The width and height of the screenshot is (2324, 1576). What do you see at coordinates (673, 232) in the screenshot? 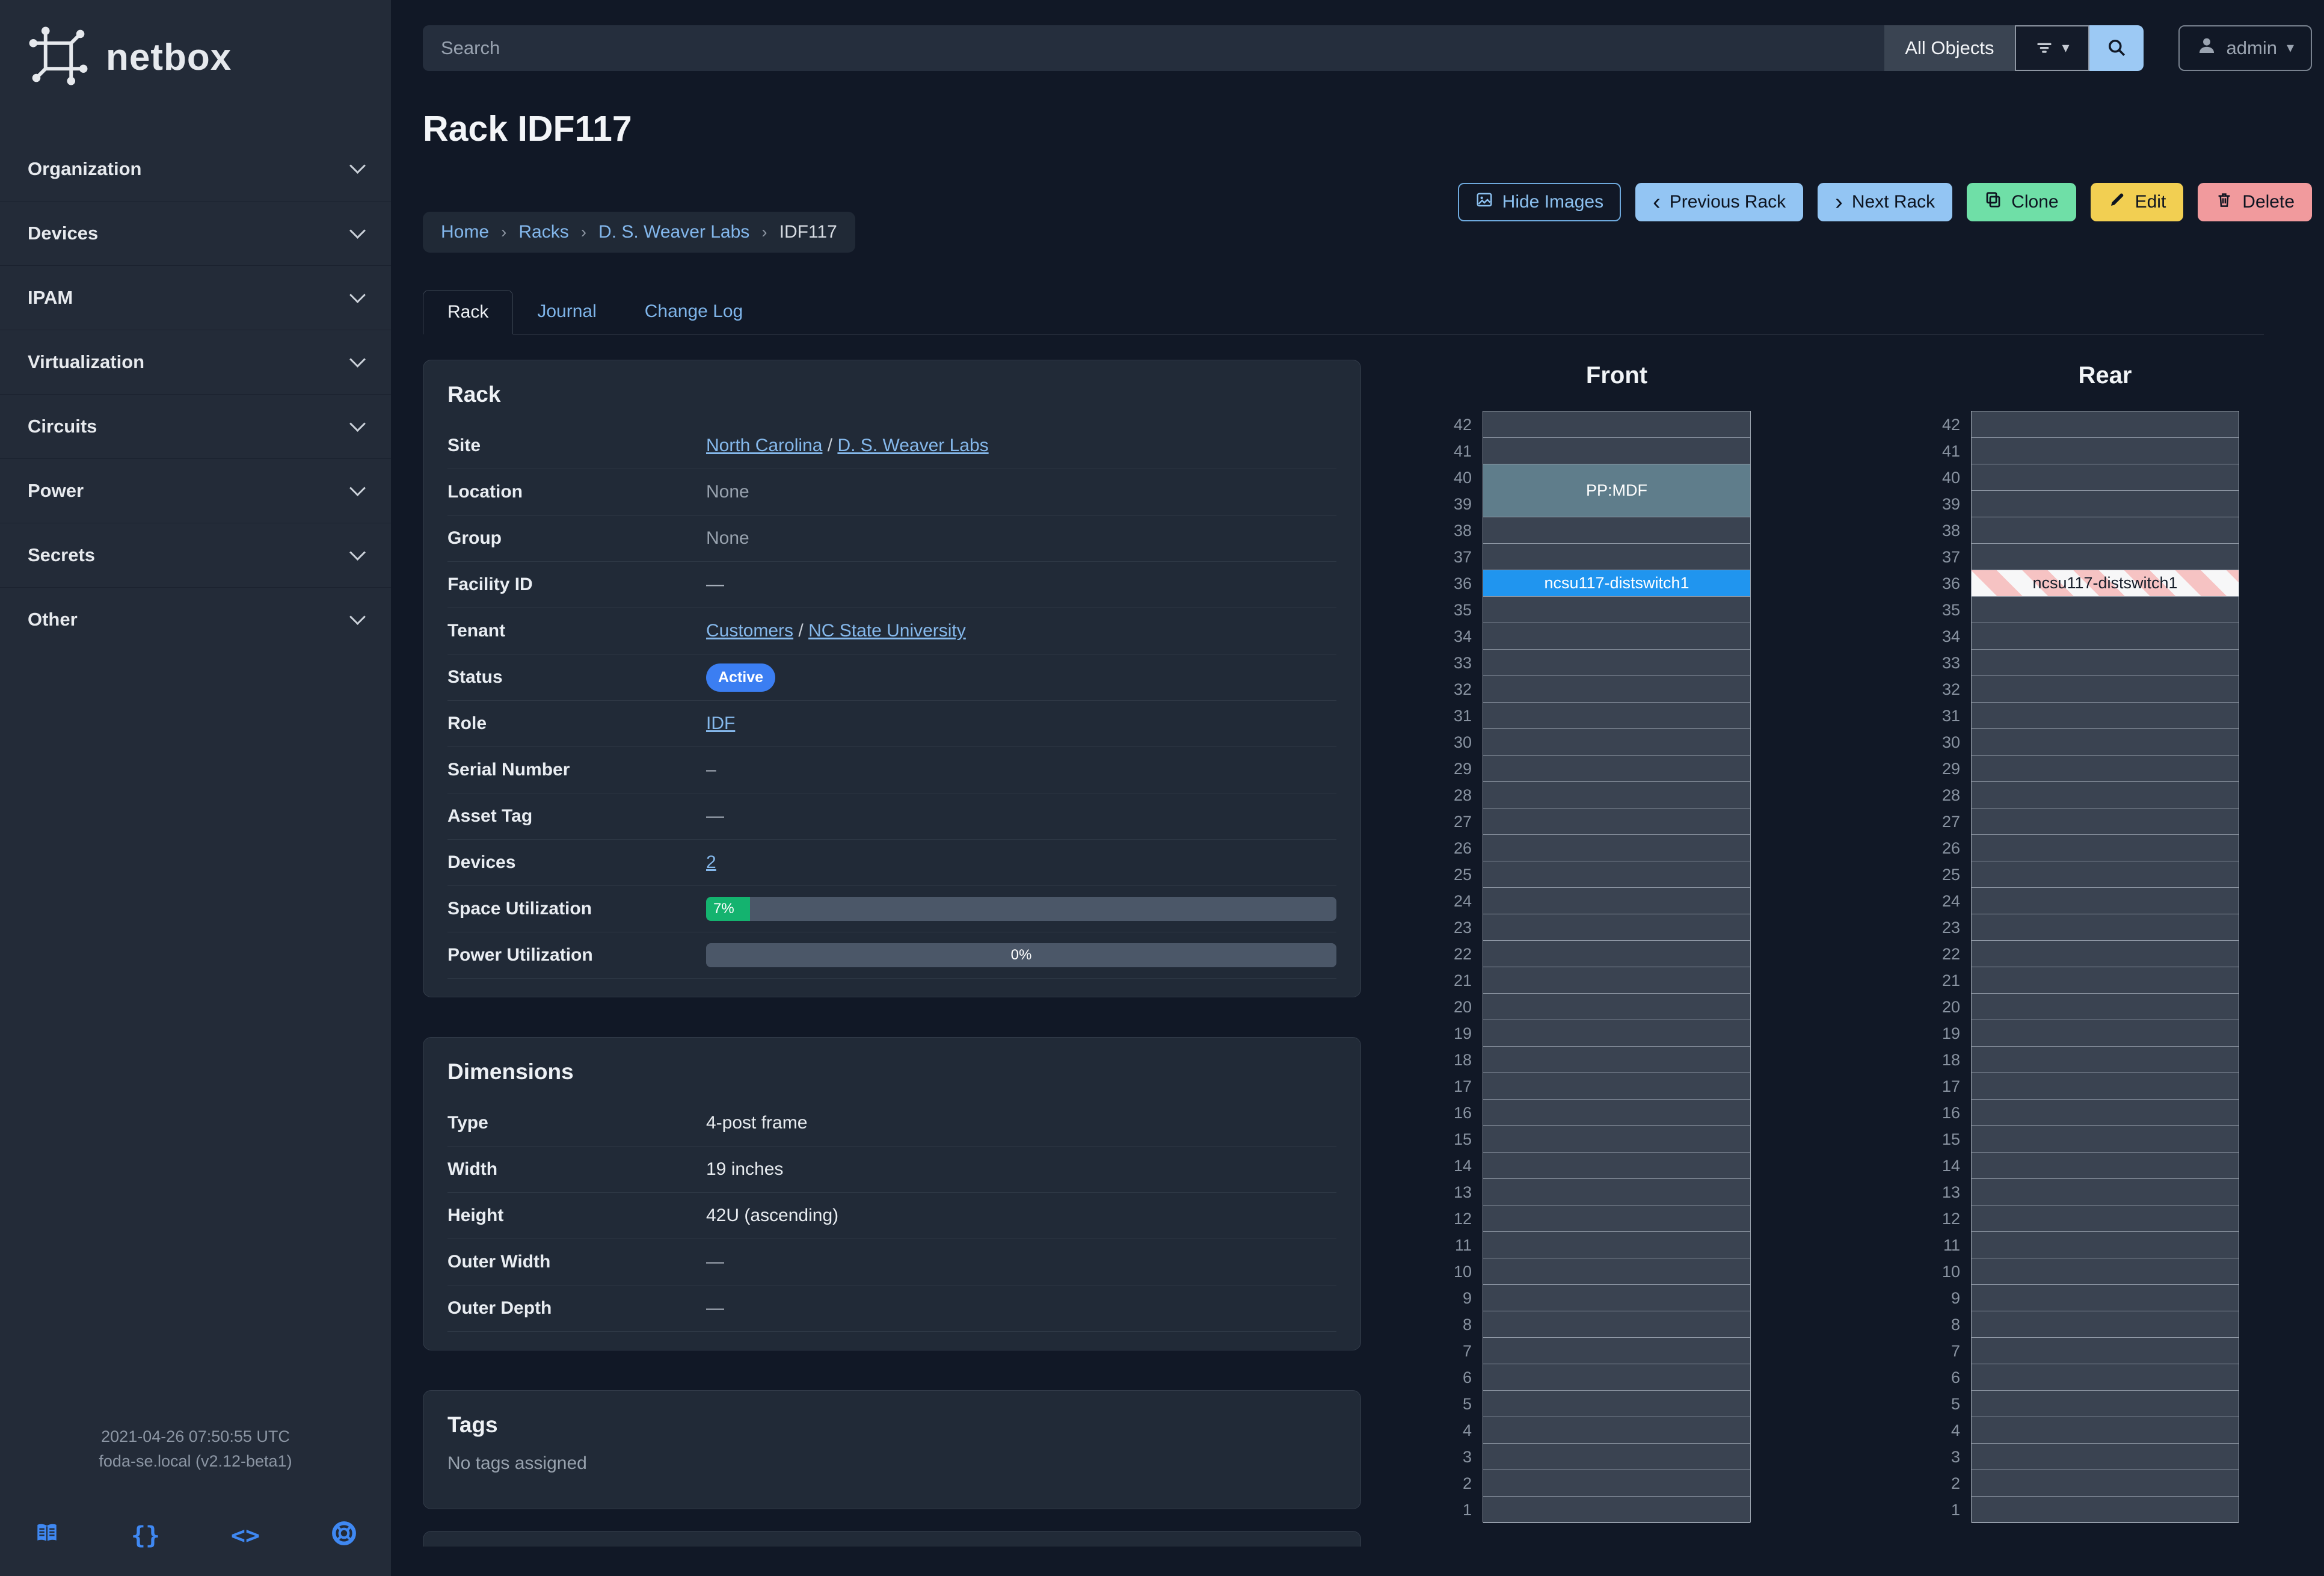
I see `breadcrumb-item: D. S. Weaver Labs` at bounding box center [673, 232].